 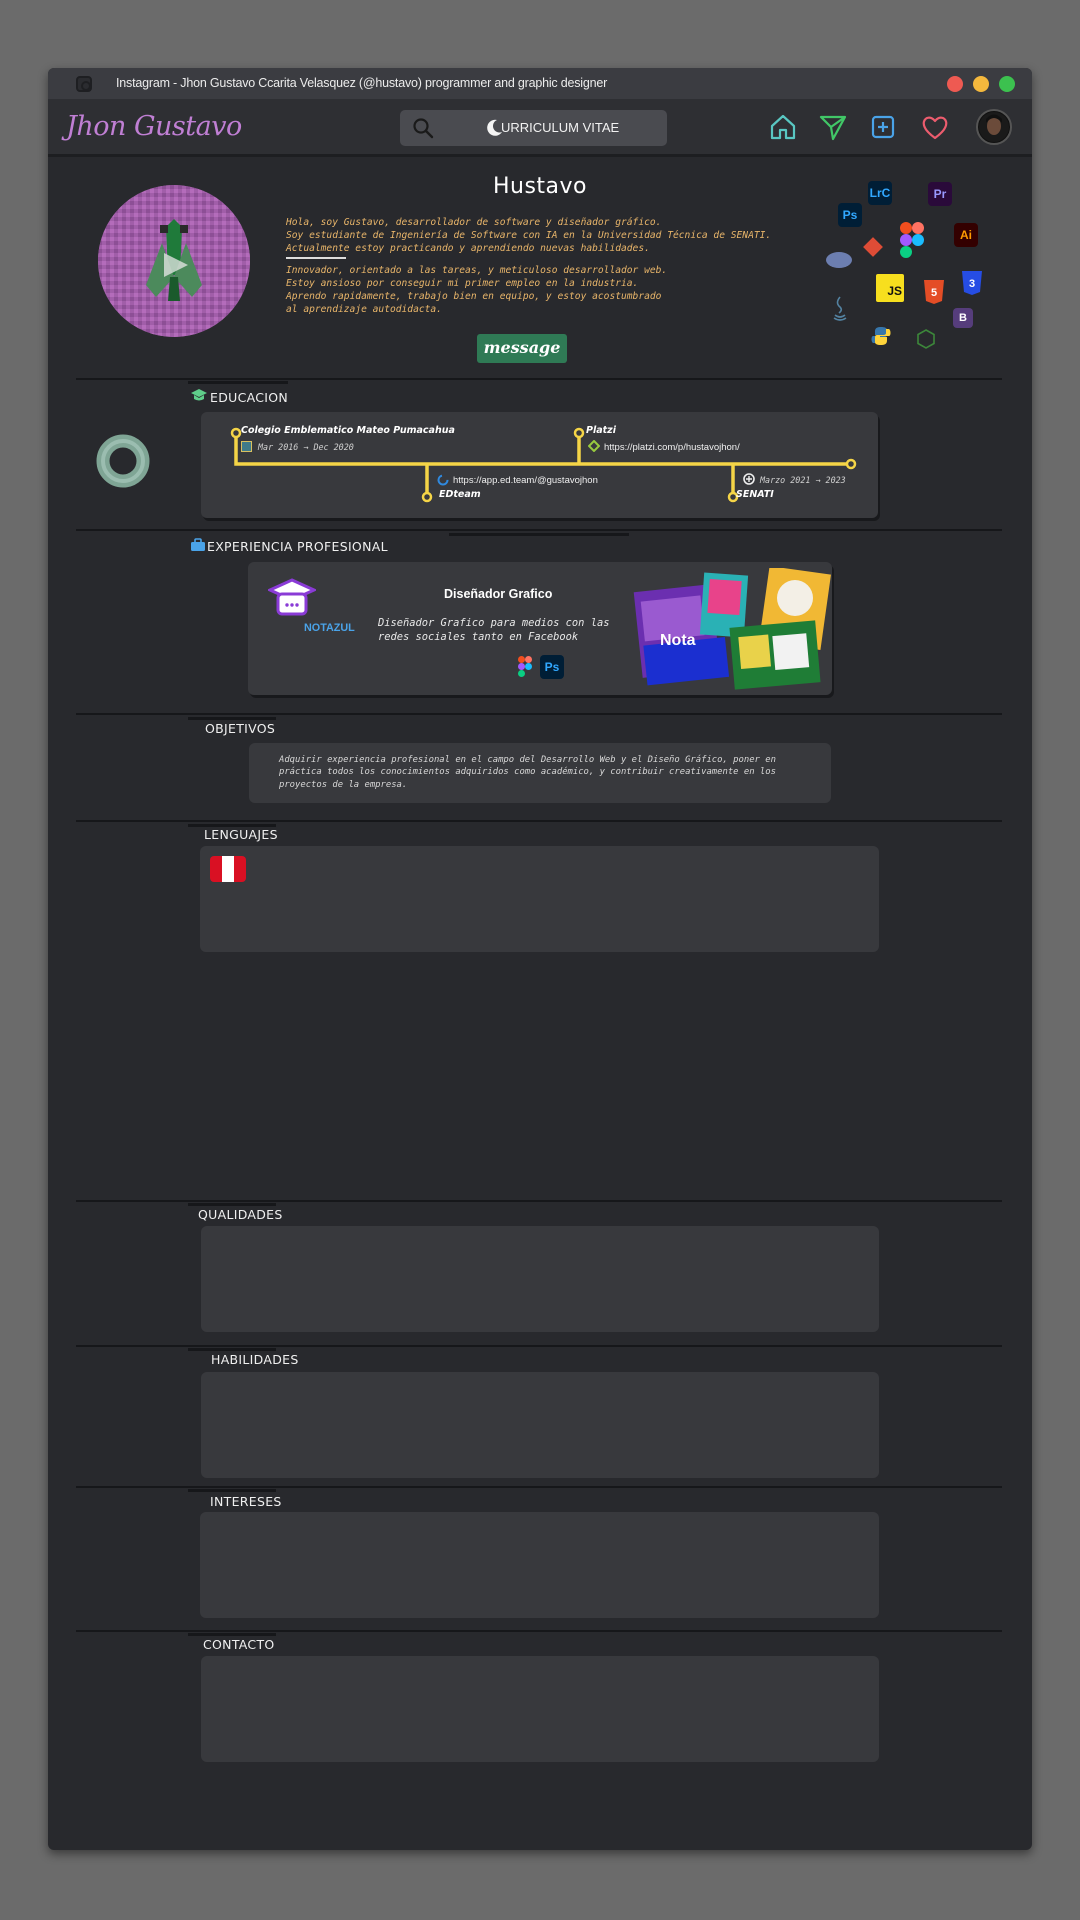 I want to click on python-icon, so click(x=881, y=336).